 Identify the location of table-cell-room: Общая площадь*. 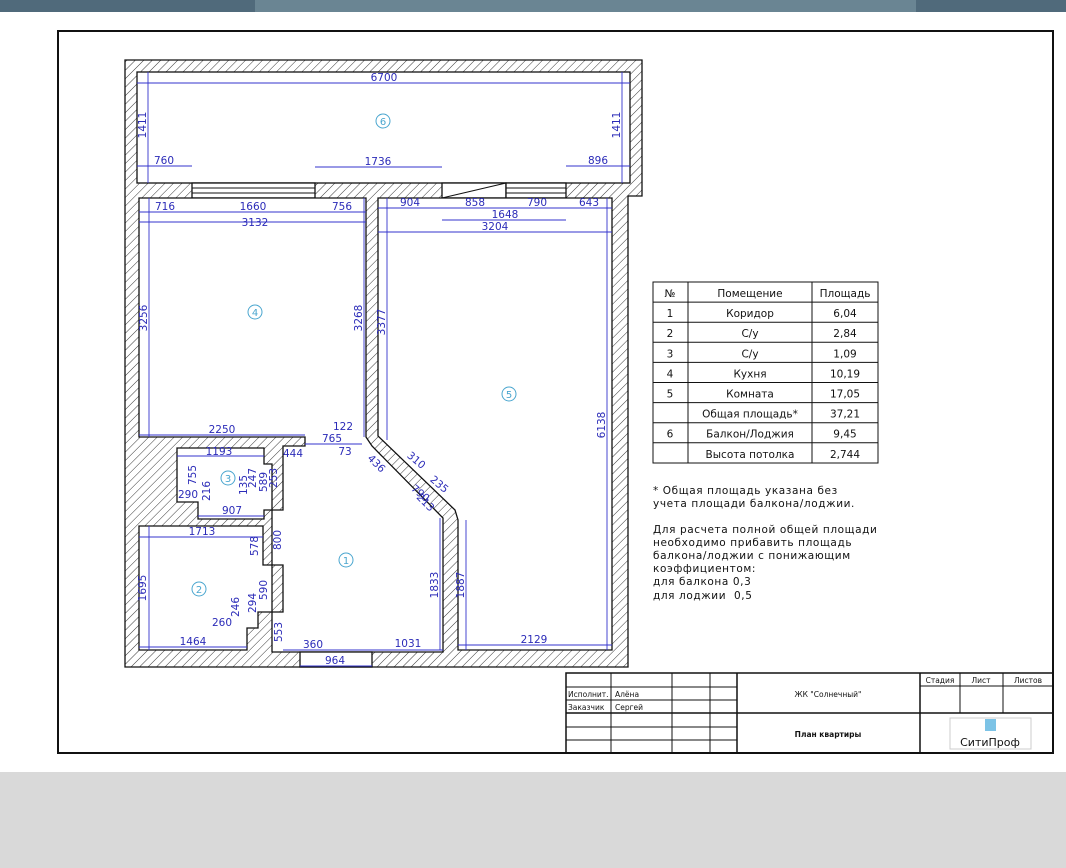
(750, 415).